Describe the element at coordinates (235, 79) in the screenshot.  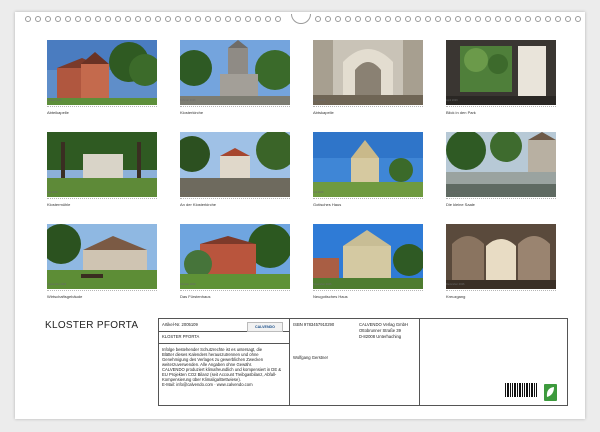
I see `month-tile: Februar 2026 Klosterkirche` at that location.